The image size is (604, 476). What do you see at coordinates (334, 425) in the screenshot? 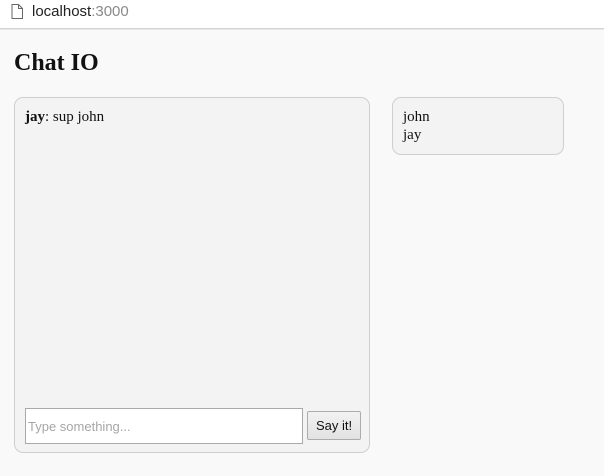
I see `send-button: Say it!` at bounding box center [334, 425].